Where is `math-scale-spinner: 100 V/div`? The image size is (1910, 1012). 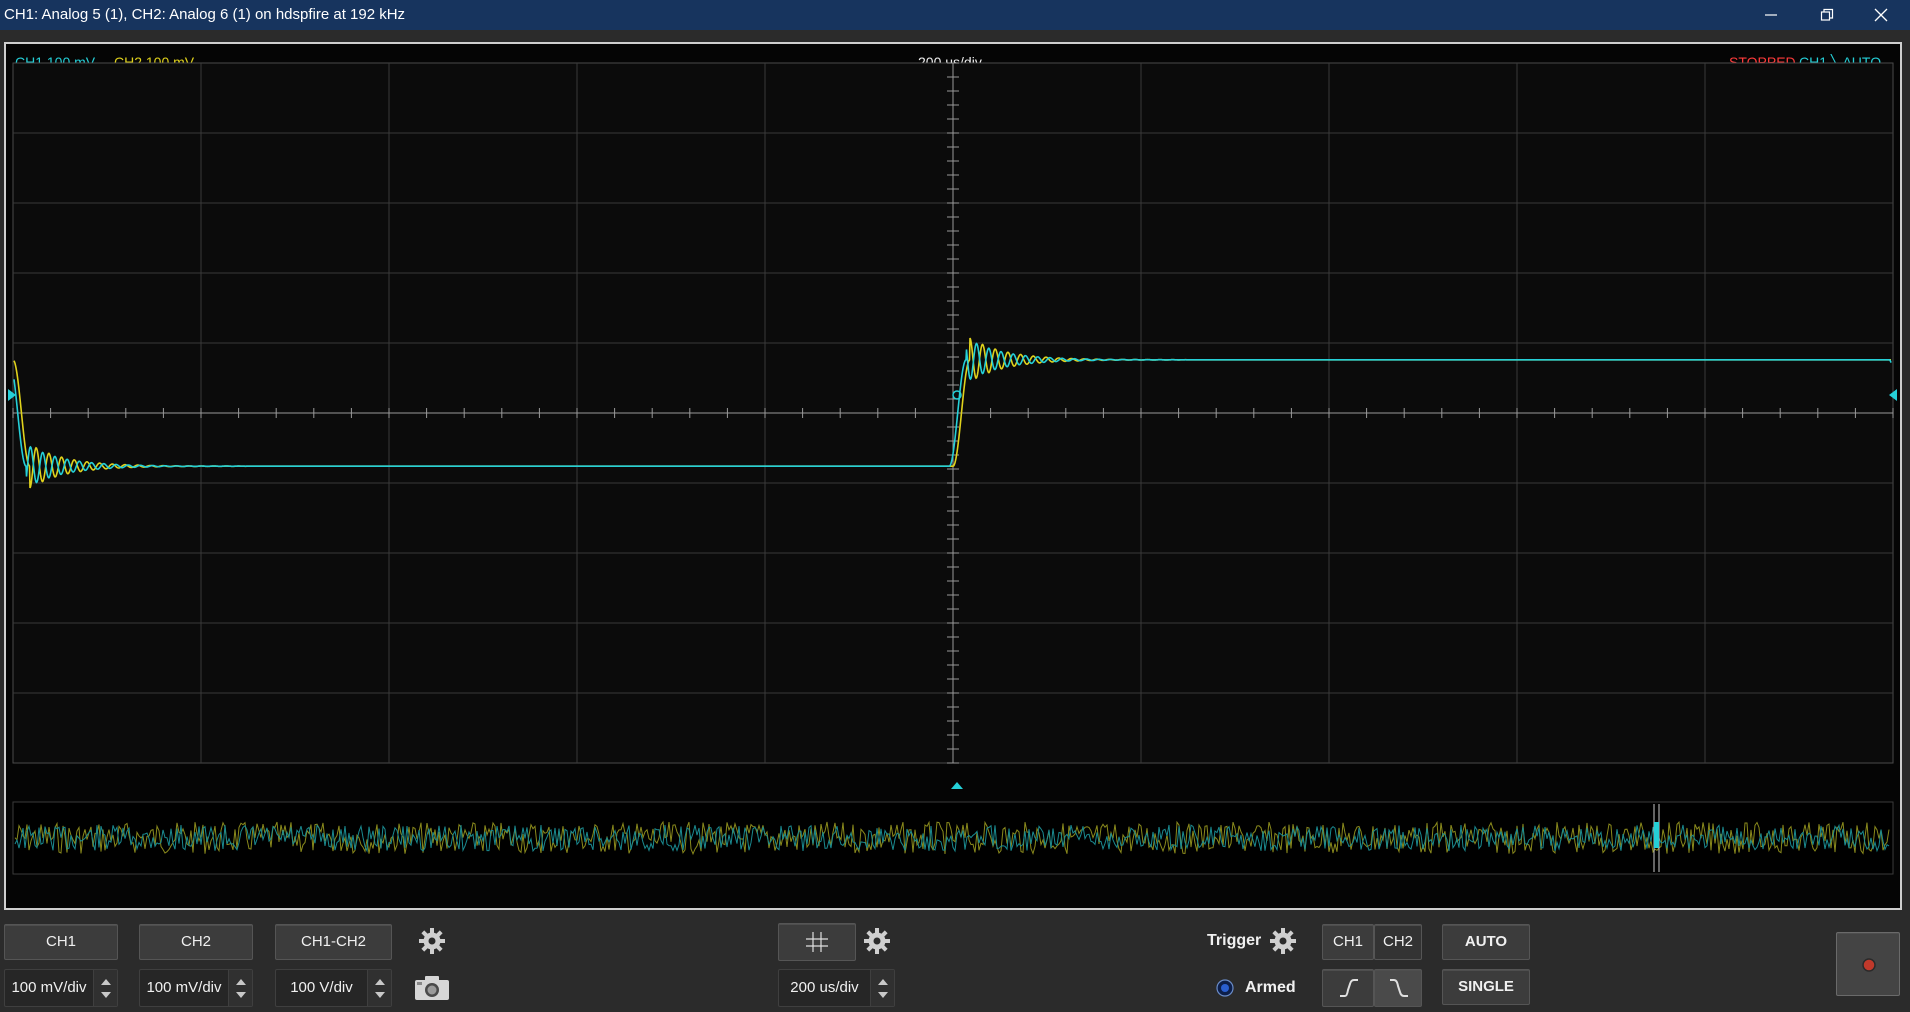
math-scale-spinner: 100 V/div is located at coordinates (333, 988).